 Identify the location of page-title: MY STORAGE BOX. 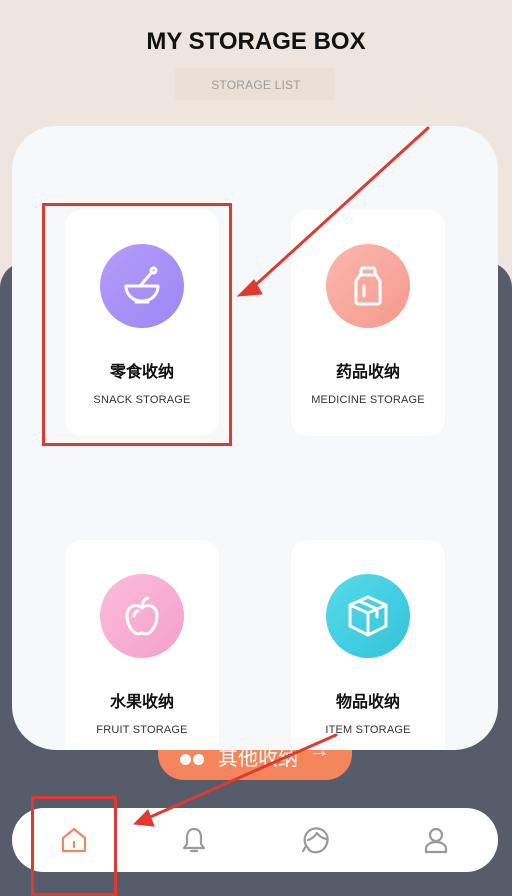
(256, 41).